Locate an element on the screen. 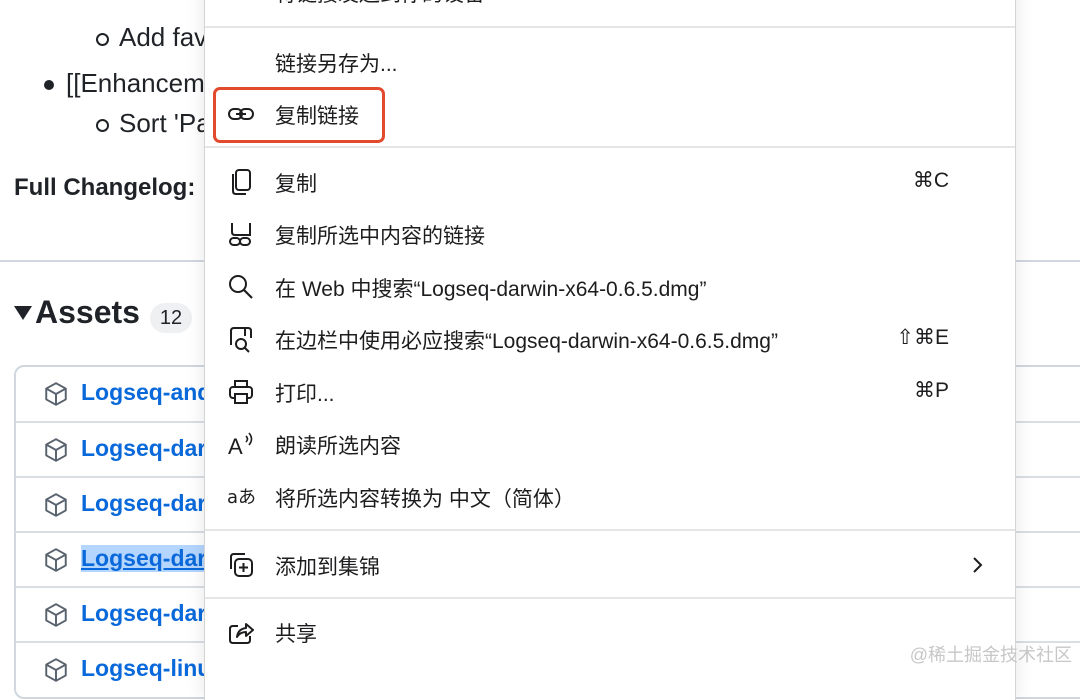 The height and width of the screenshot is (700, 1080). menu-item-label: 共享 is located at coordinates (296, 634).